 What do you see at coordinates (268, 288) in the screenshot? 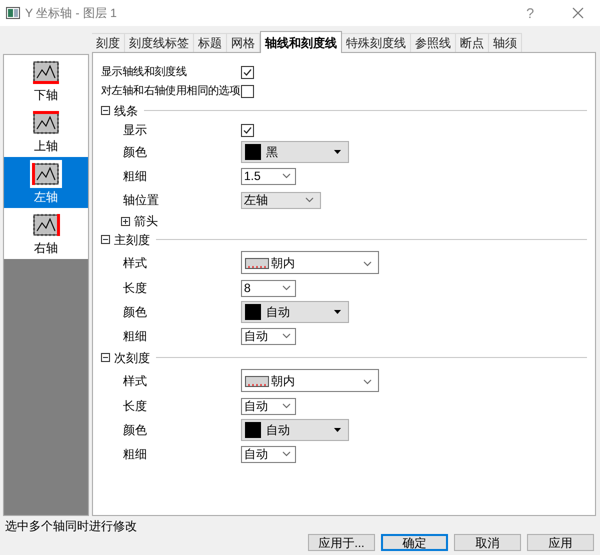
I see `combo-box: 8` at bounding box center [268, 288].